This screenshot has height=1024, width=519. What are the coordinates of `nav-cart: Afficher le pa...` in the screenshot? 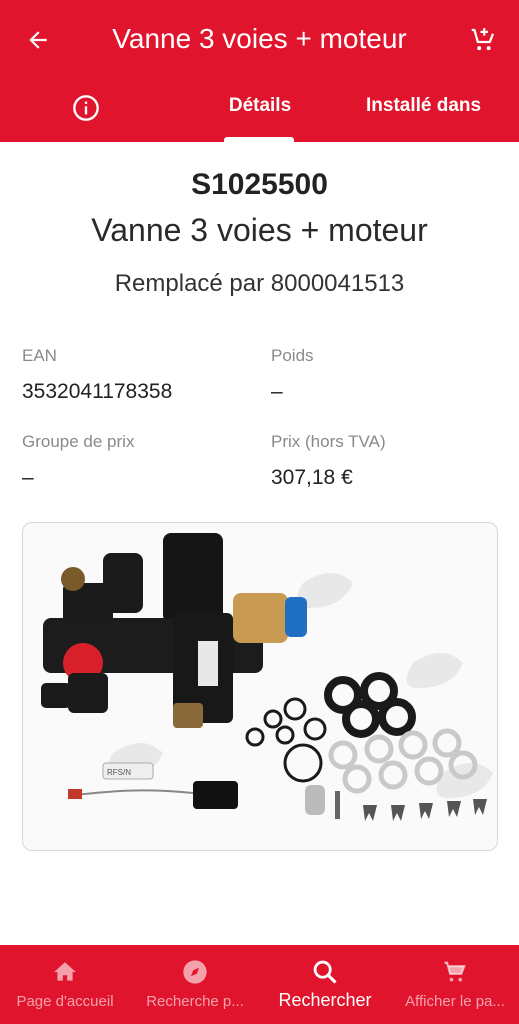 It's located at (454, 984).